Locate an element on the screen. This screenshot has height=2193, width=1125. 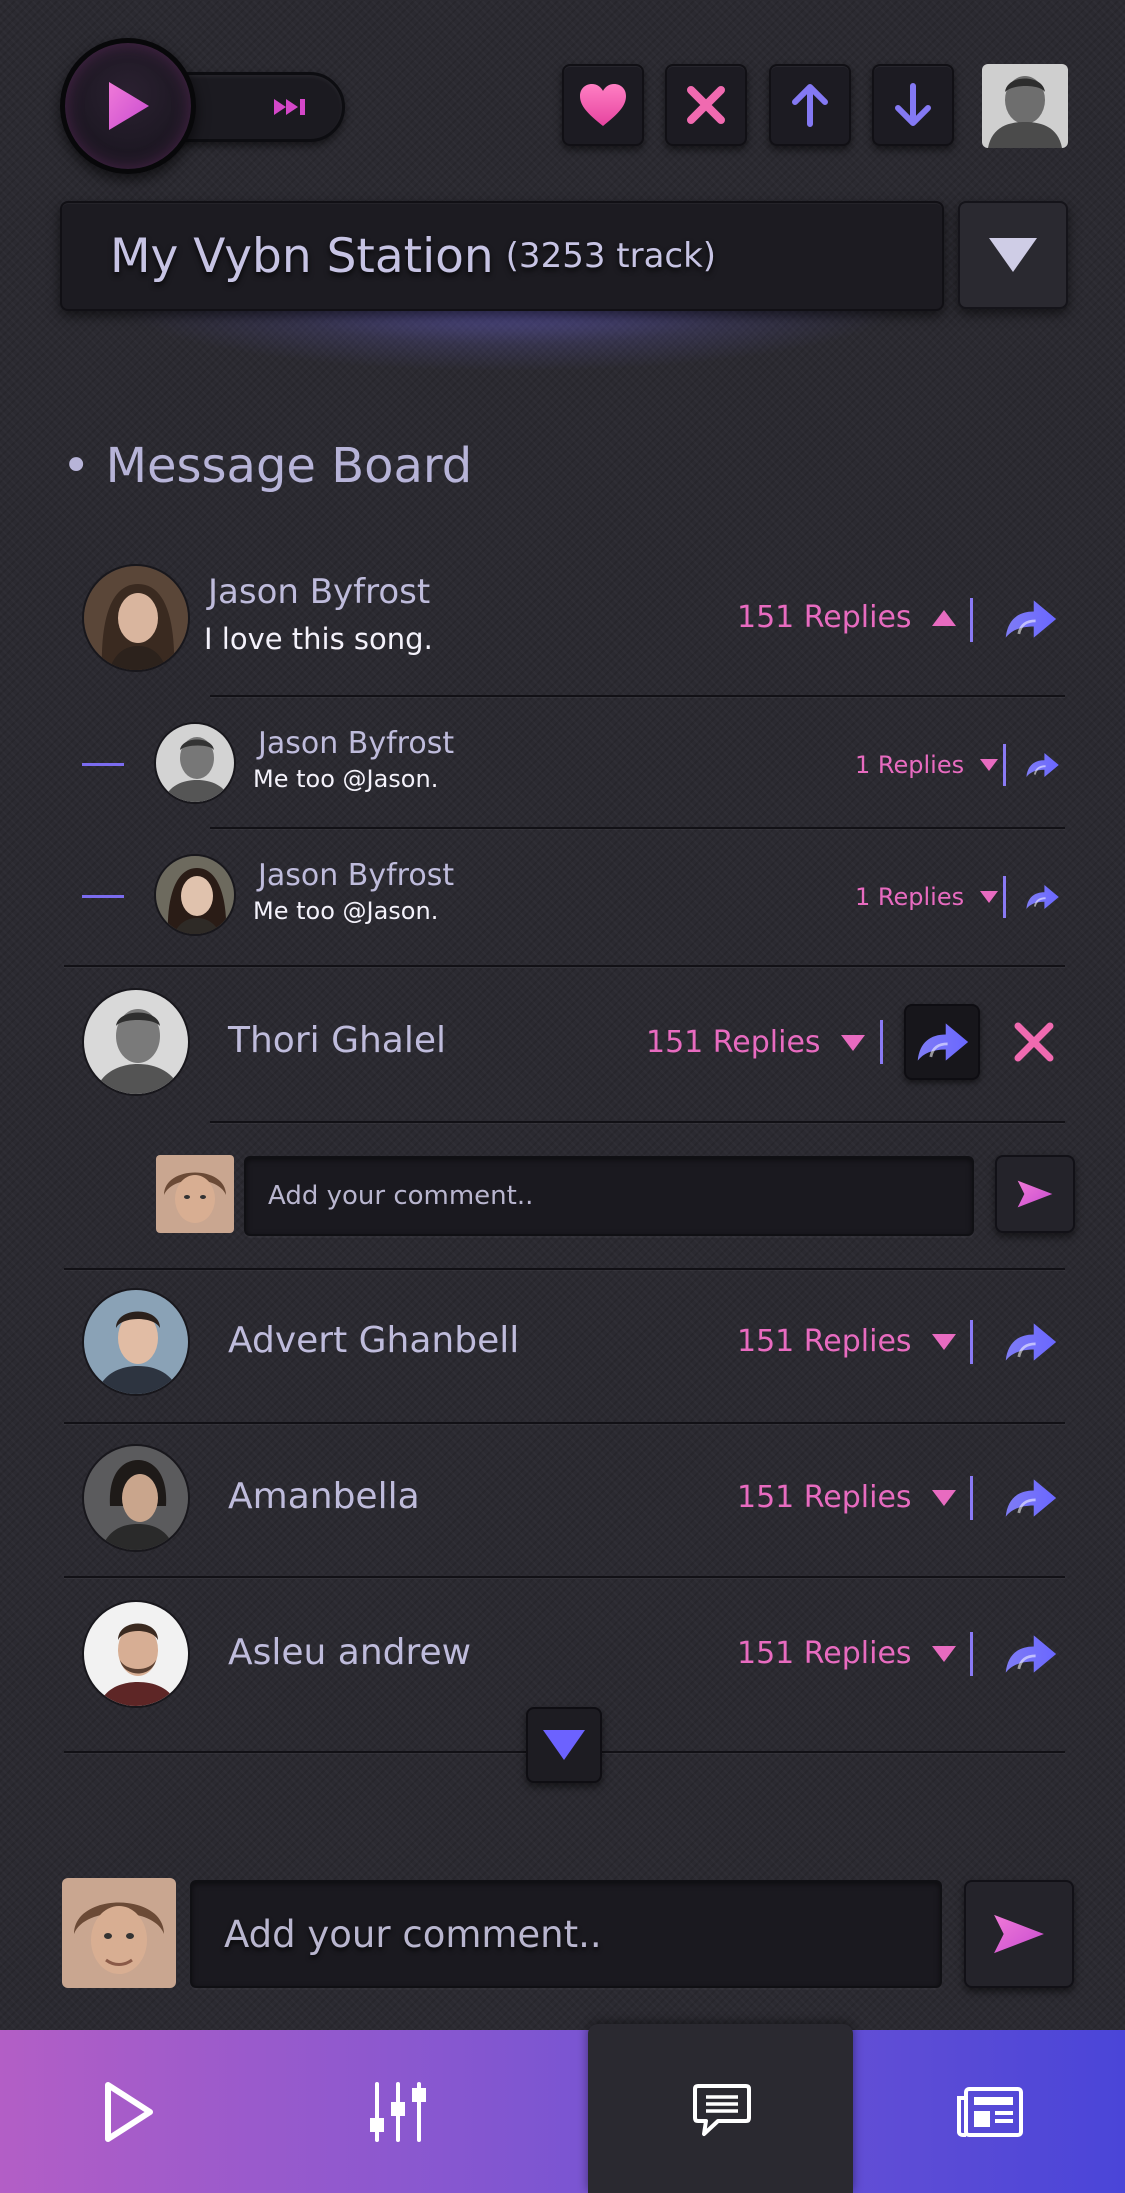
comment-text: I love this song. is located at coordinates (318, 639).